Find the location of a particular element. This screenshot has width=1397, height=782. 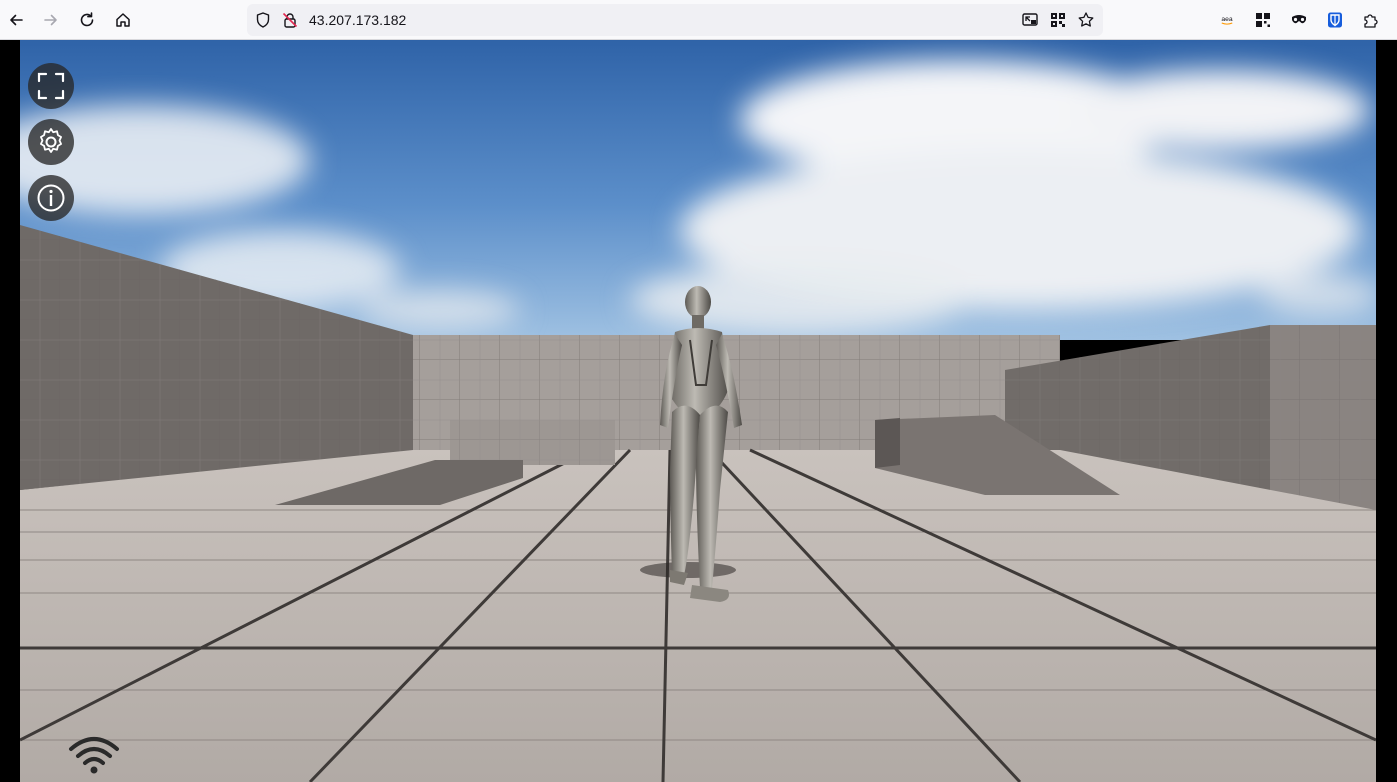

home-button is located at coordinates (123, 20).